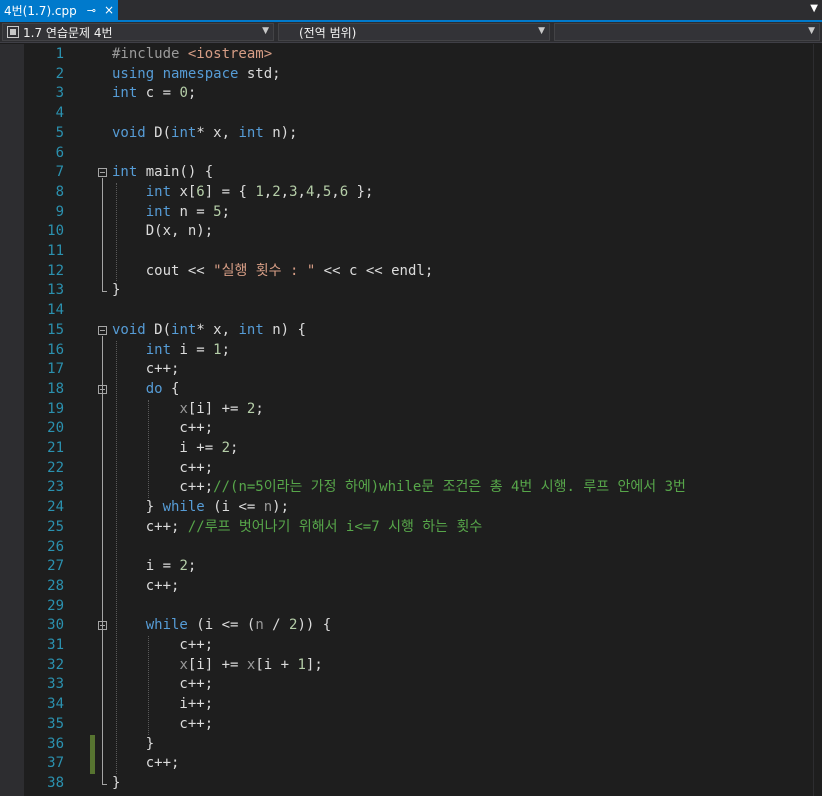 This screenshot has height=796, width=822. I want to click on code-line: 35 c++;, so click(418, 725).